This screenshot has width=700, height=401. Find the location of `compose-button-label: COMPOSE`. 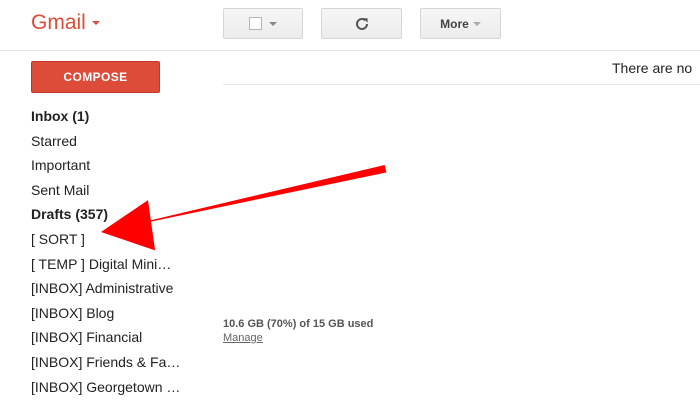

compose-button-label: COMPOSE is located at coordinates (95, 77).